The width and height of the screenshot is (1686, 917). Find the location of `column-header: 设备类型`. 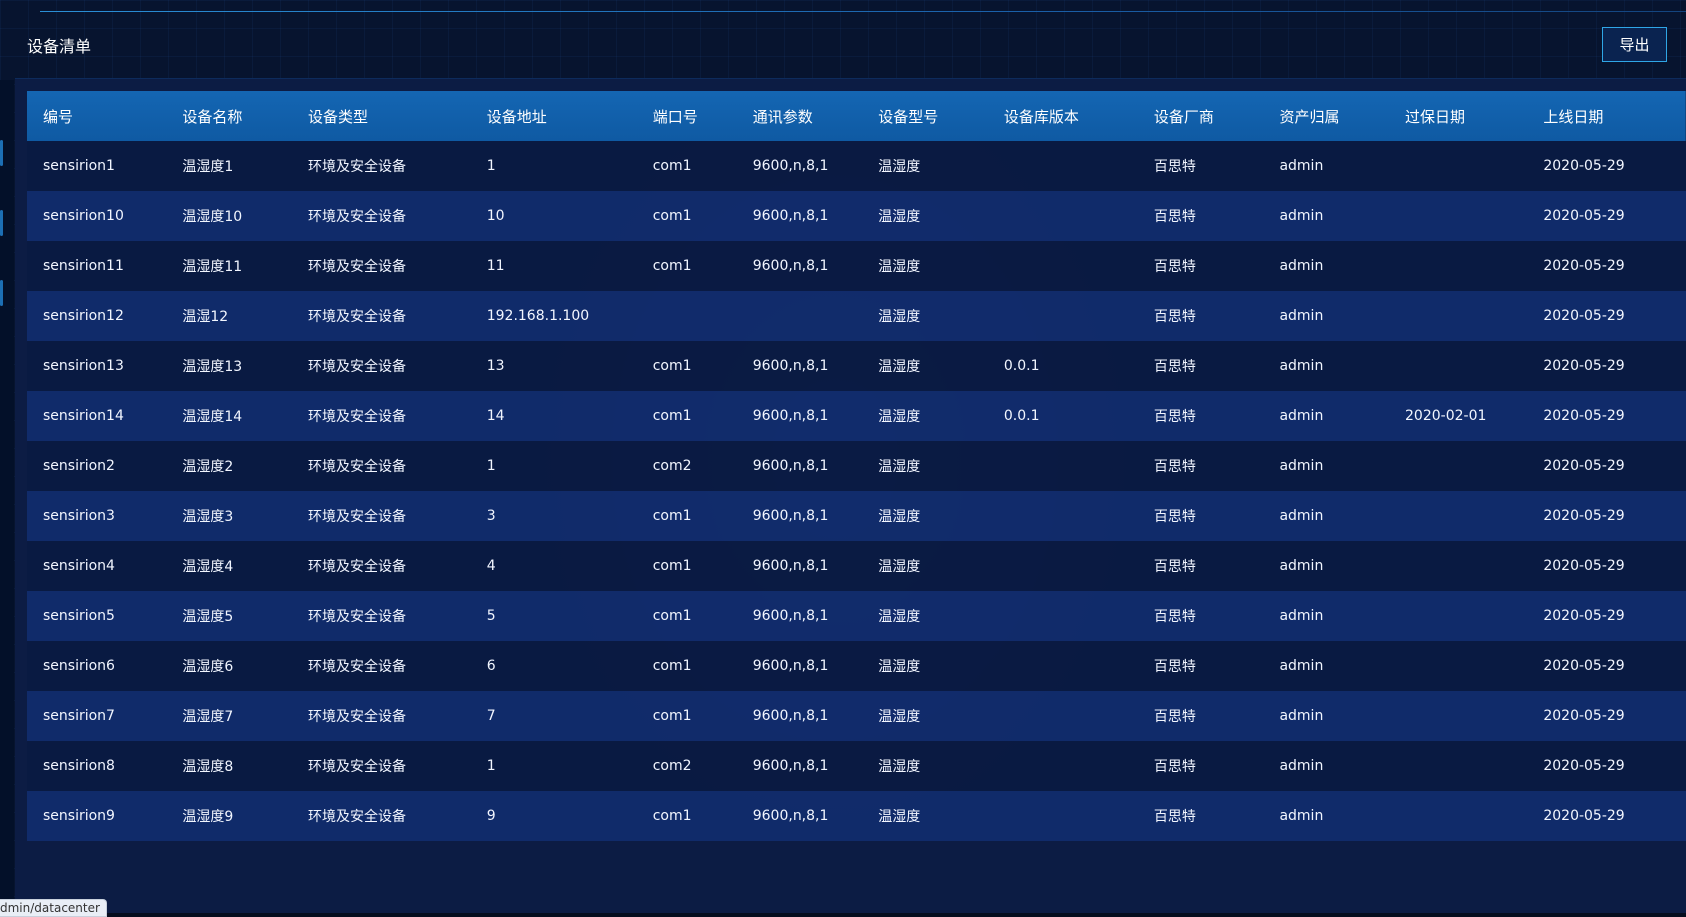

column-header: 设备类型 is located at coordinates (381, 116).